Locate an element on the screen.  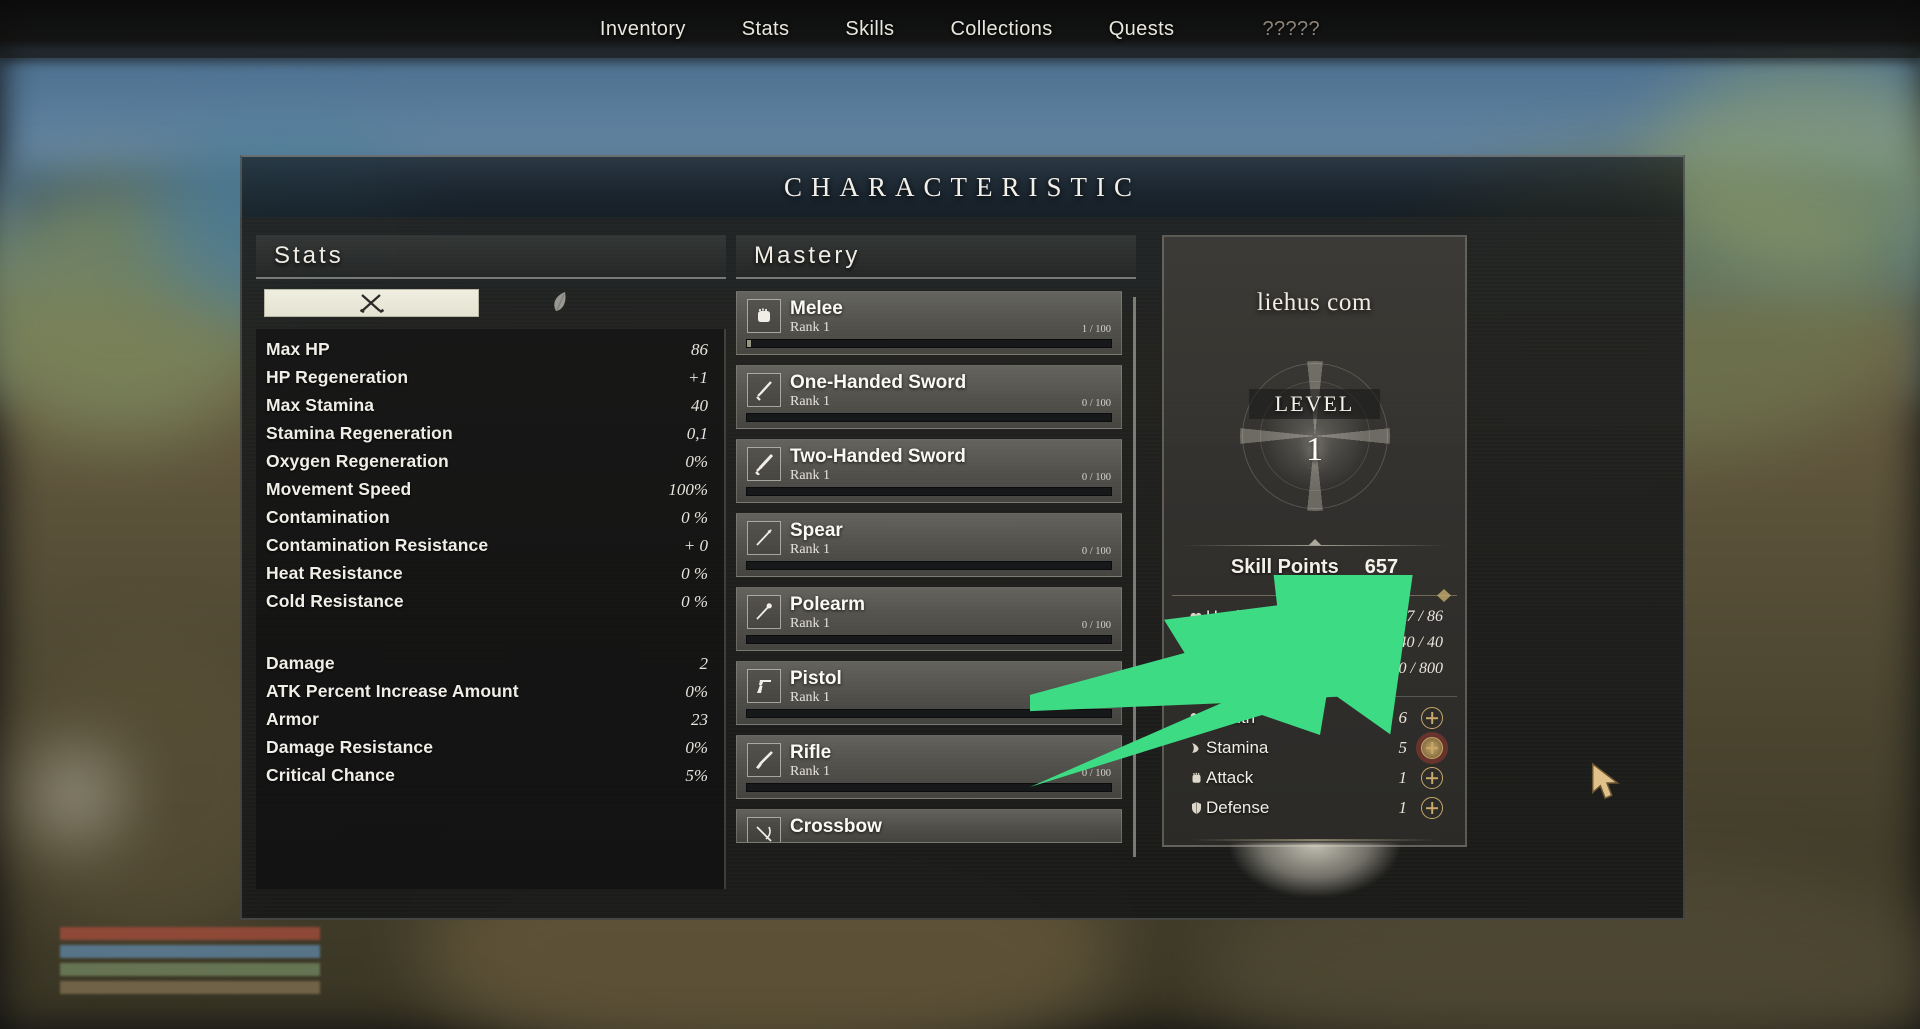
vital-row-health: Health 67 / 86 is located at coordinates (1314, 617).